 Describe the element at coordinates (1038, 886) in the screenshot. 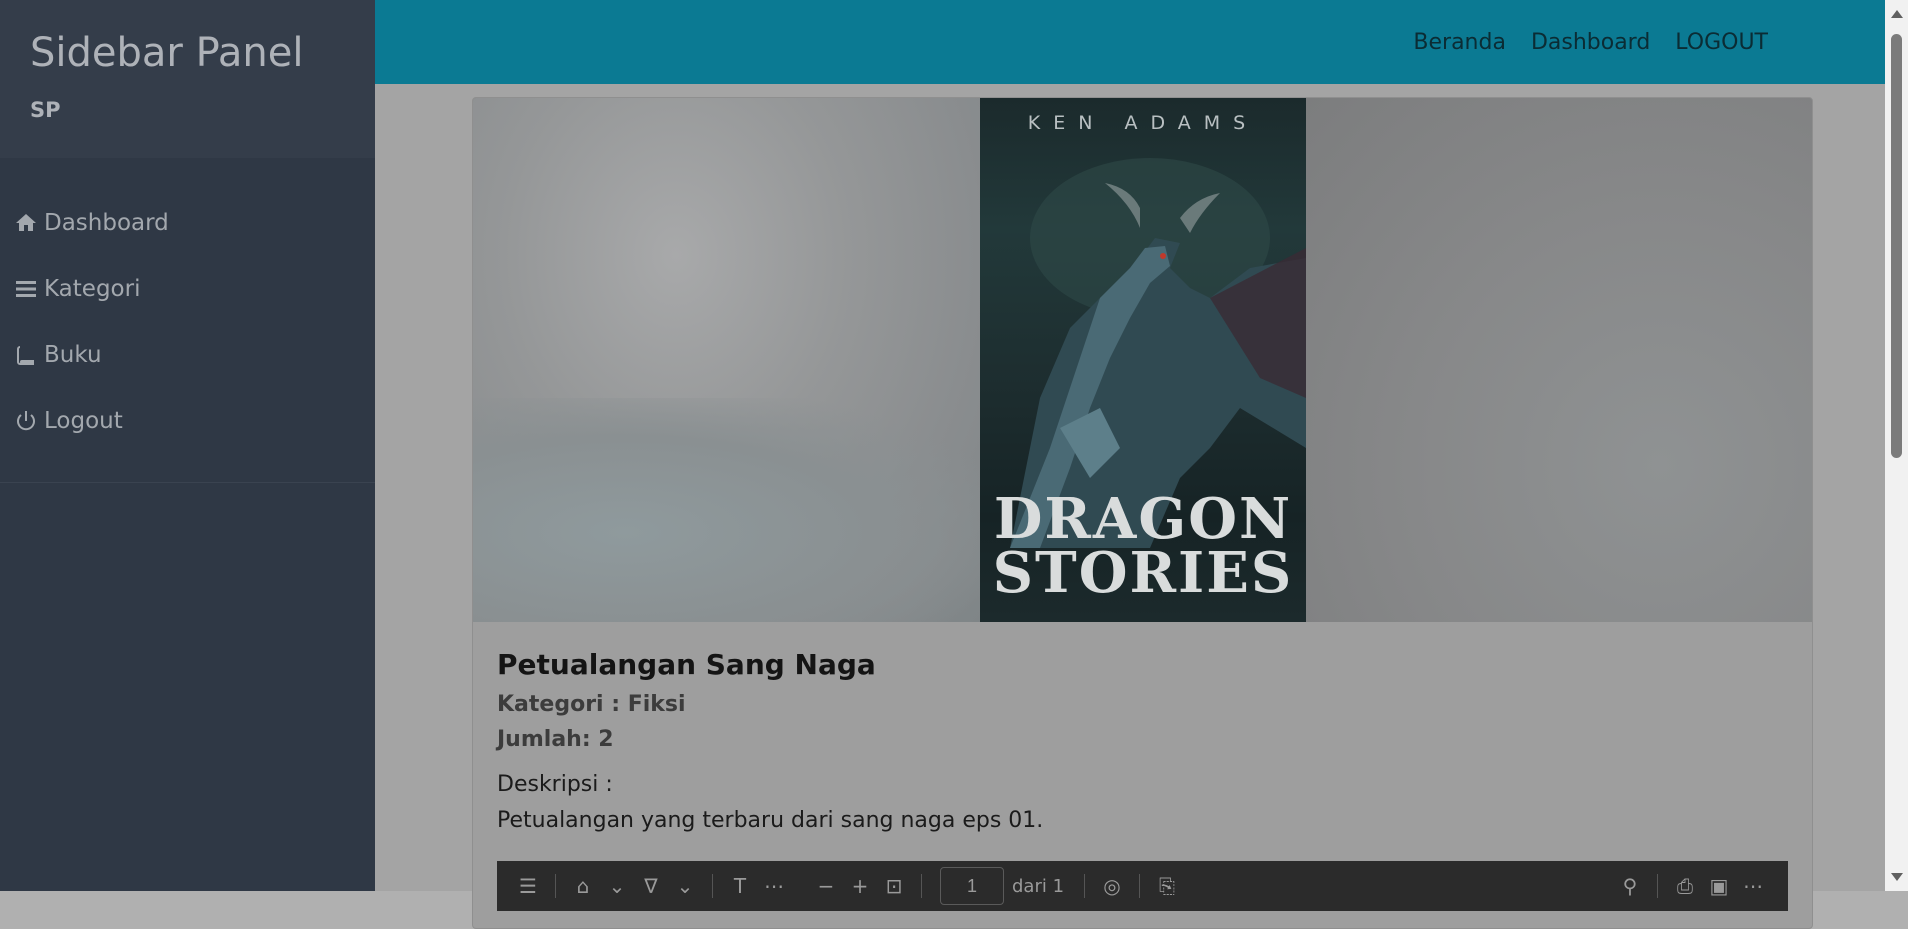

I see `page-count: dari 1` at that location.